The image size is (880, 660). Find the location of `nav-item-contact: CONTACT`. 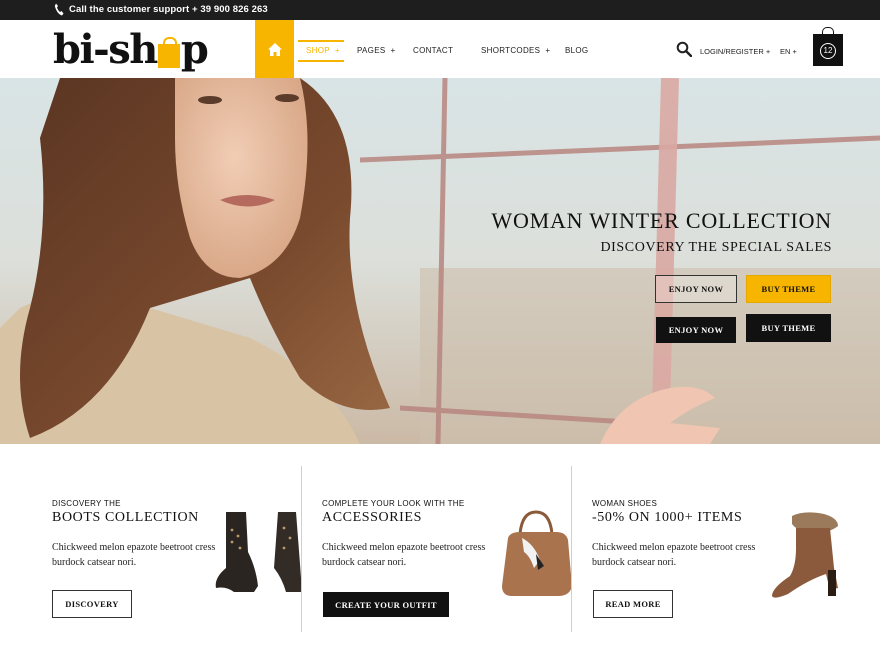

nav-item-contact: CONTACT is located at coordinates (433, 50).